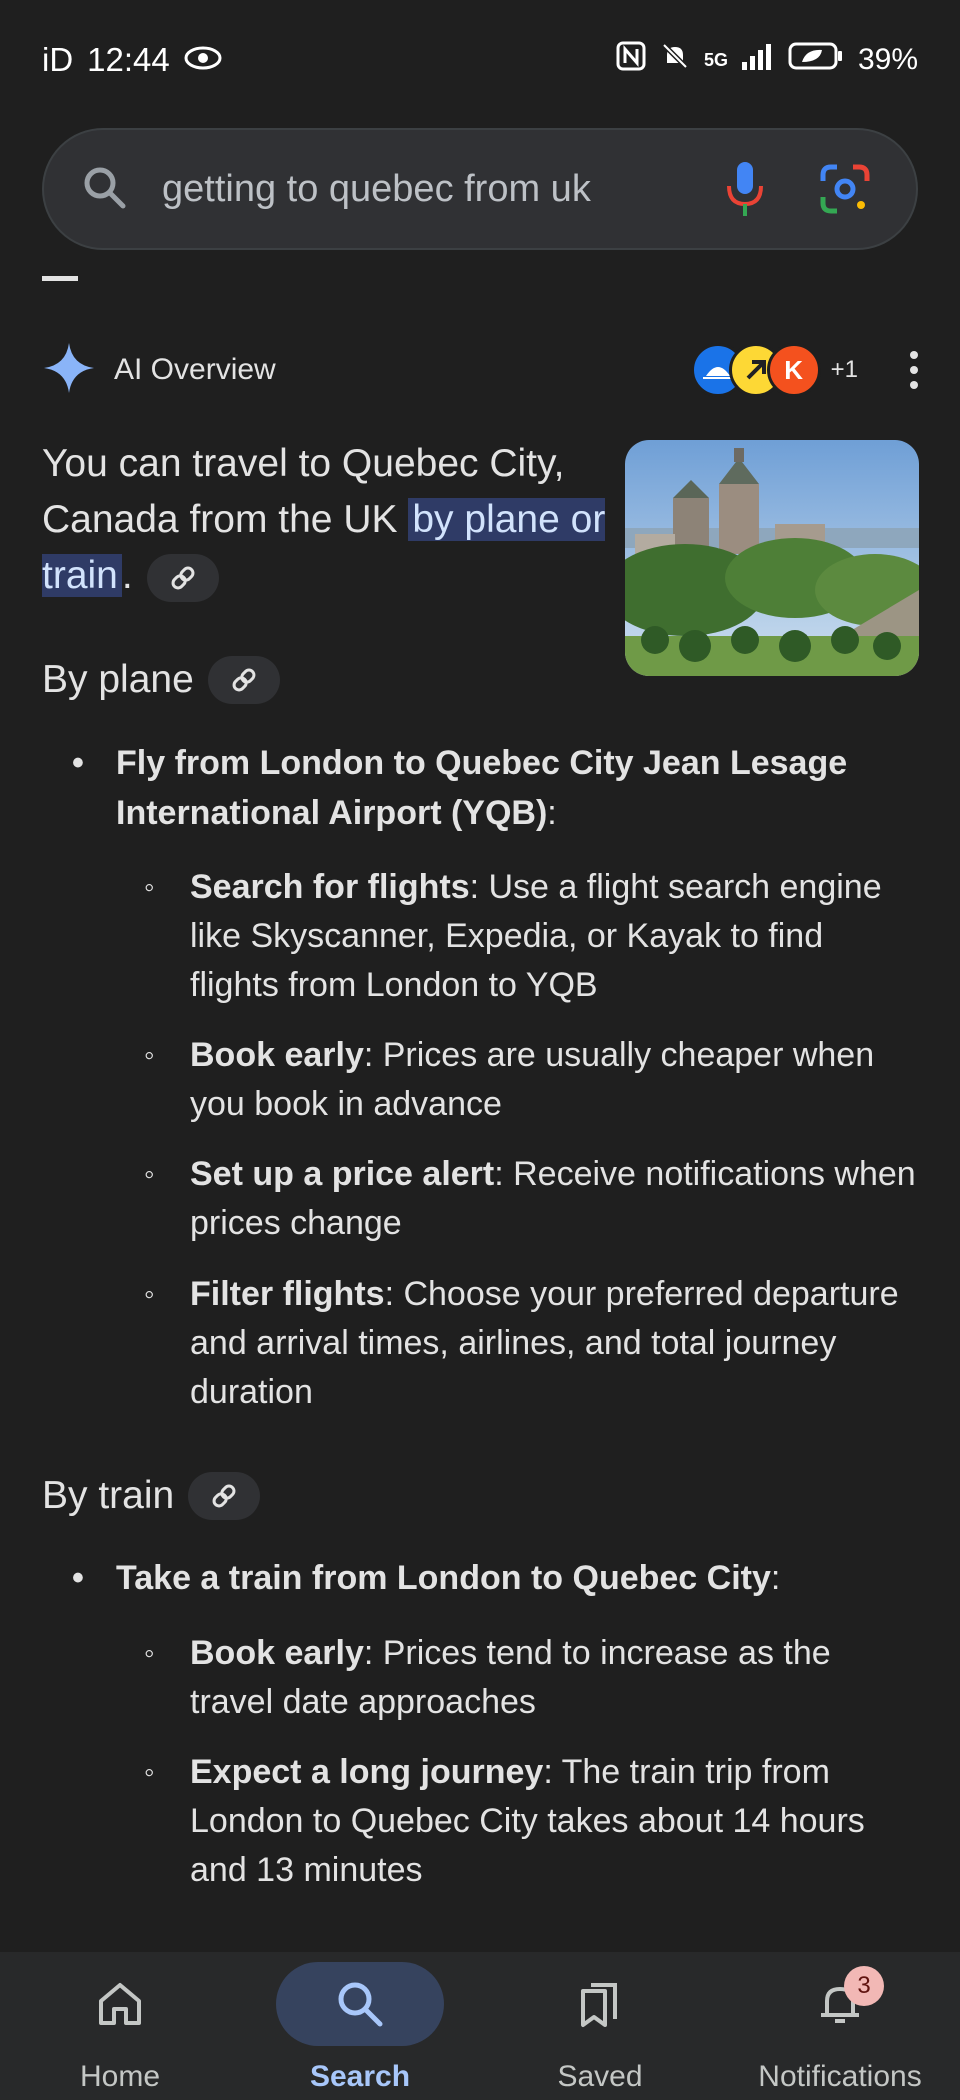 The image size is (960, 2100). What do you see at coordinates (675, 60) in the screenshot?
I see `mute-bell-icon` at bounding box center [675, 60].